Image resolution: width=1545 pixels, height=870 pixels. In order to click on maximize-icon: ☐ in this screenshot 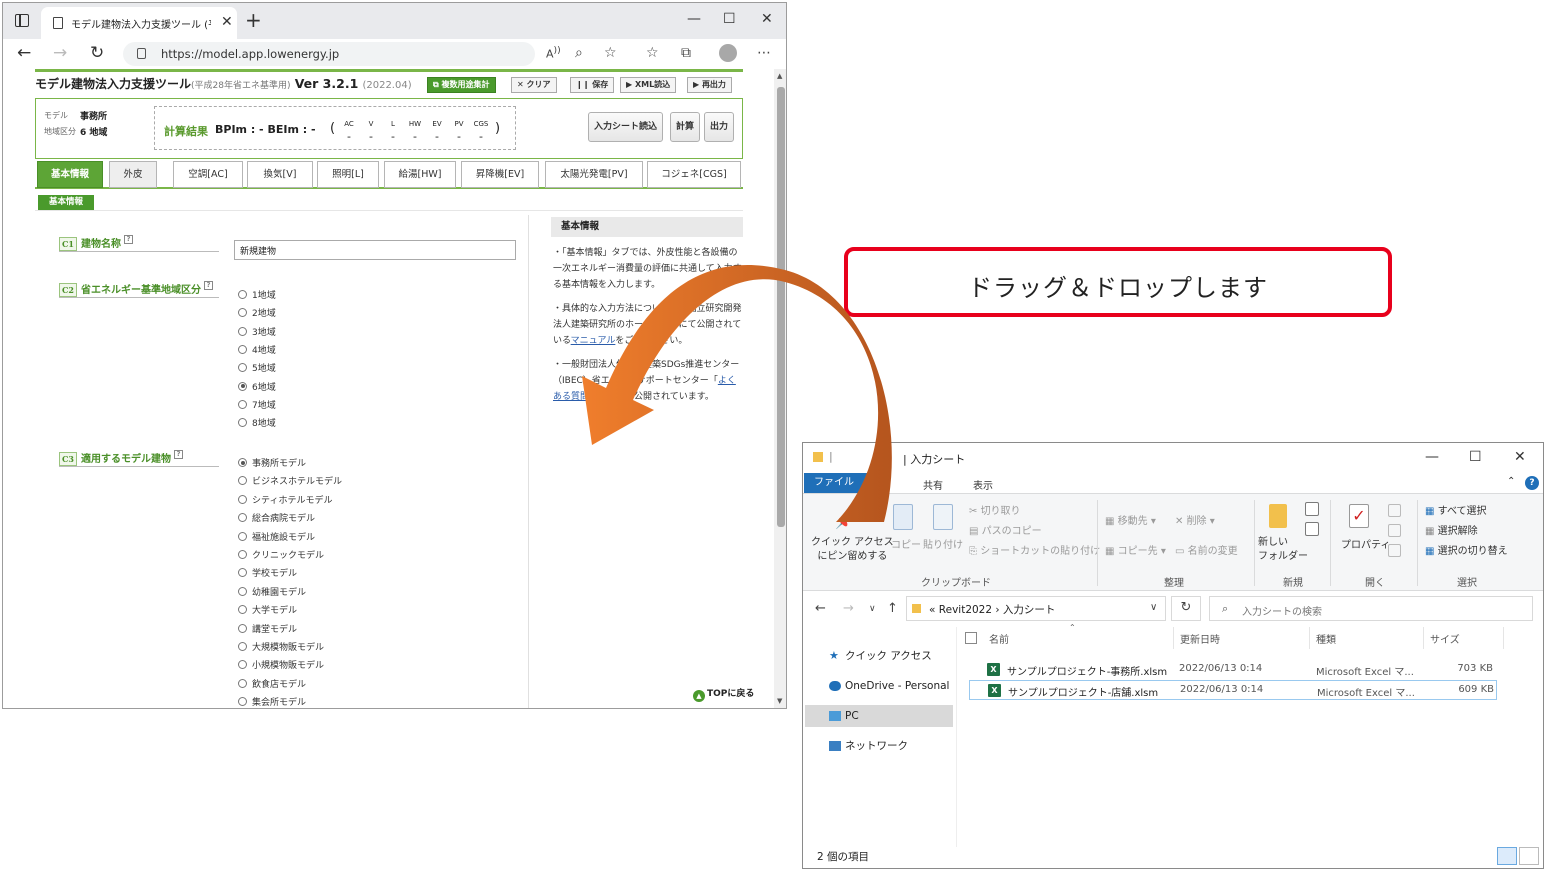, I will do `click(729, 19)`.